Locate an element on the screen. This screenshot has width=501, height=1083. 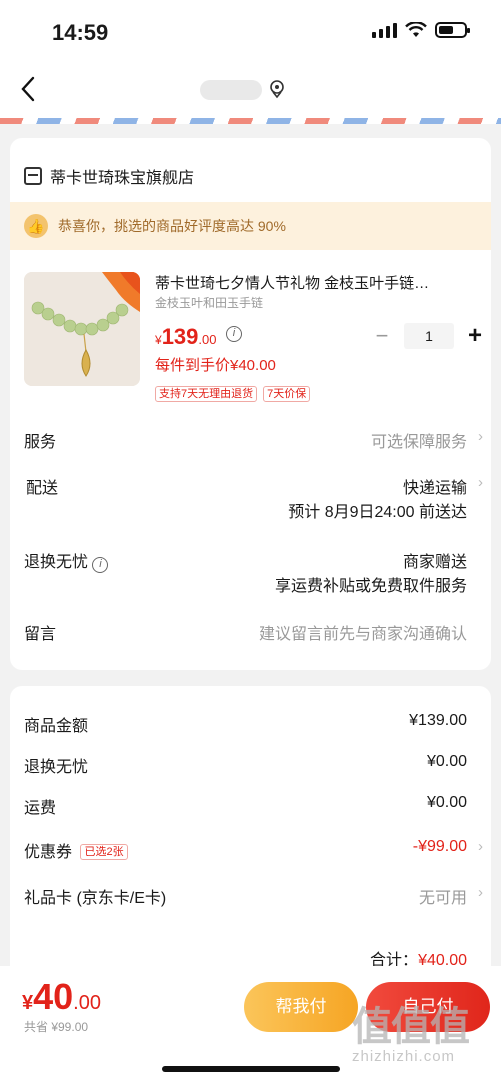
shop-name: 蒂卡世琦珠宝旗舰店 is located at coordinates (122, 178).